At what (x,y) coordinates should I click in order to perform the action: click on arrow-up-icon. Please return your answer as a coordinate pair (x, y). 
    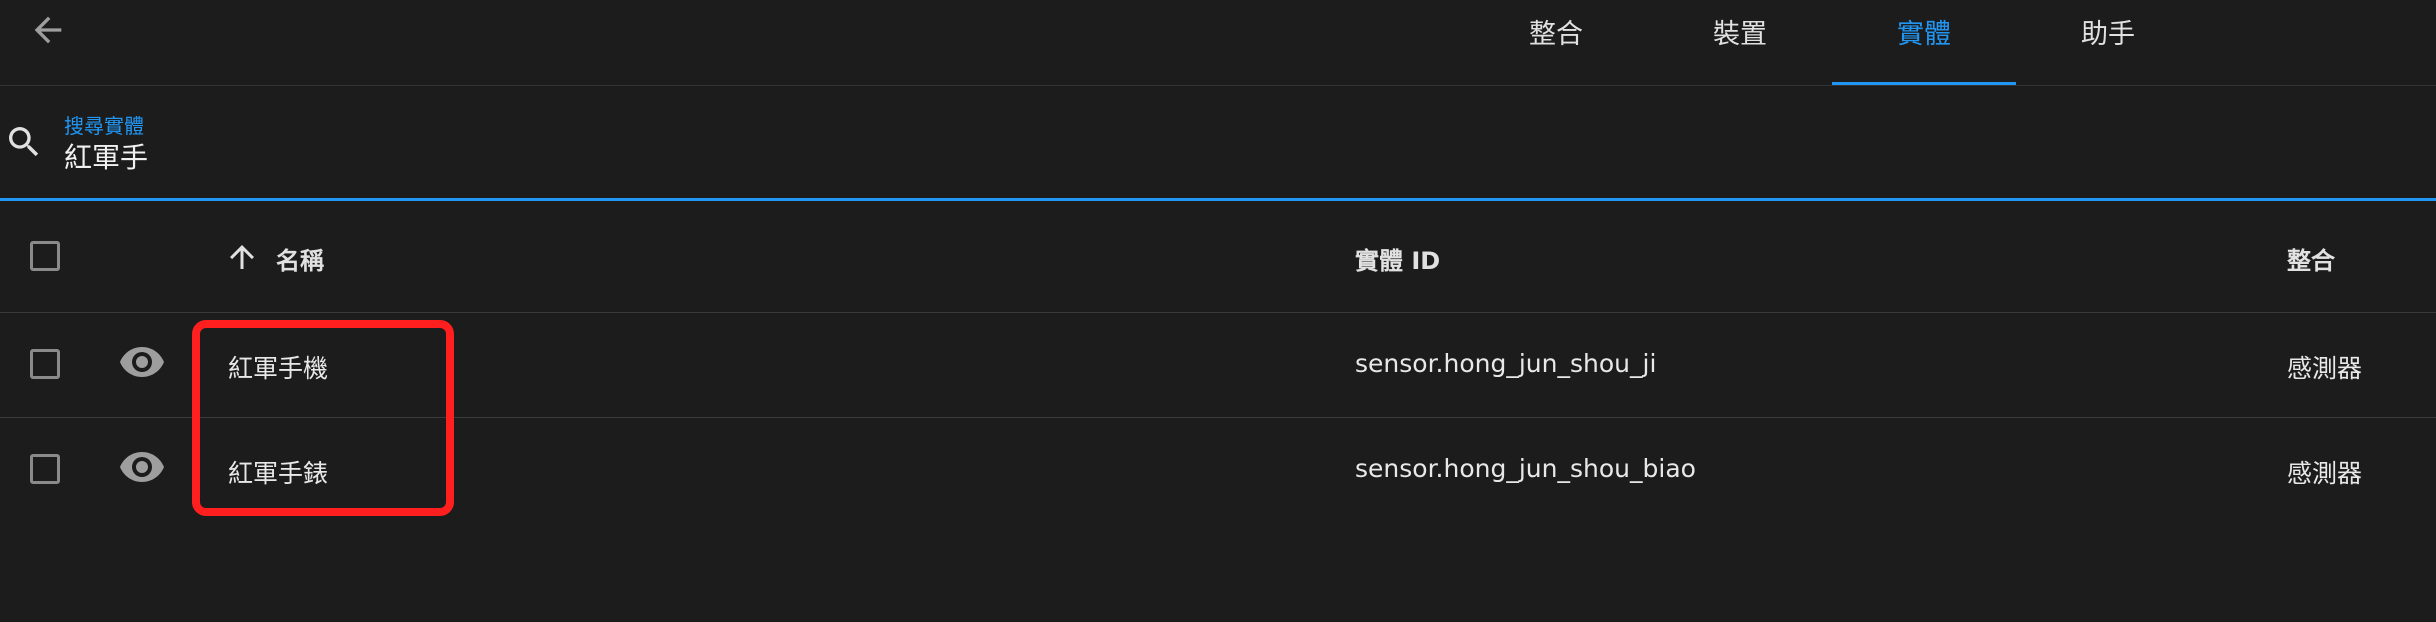
    Looking at the image, I should click on (242, 257).